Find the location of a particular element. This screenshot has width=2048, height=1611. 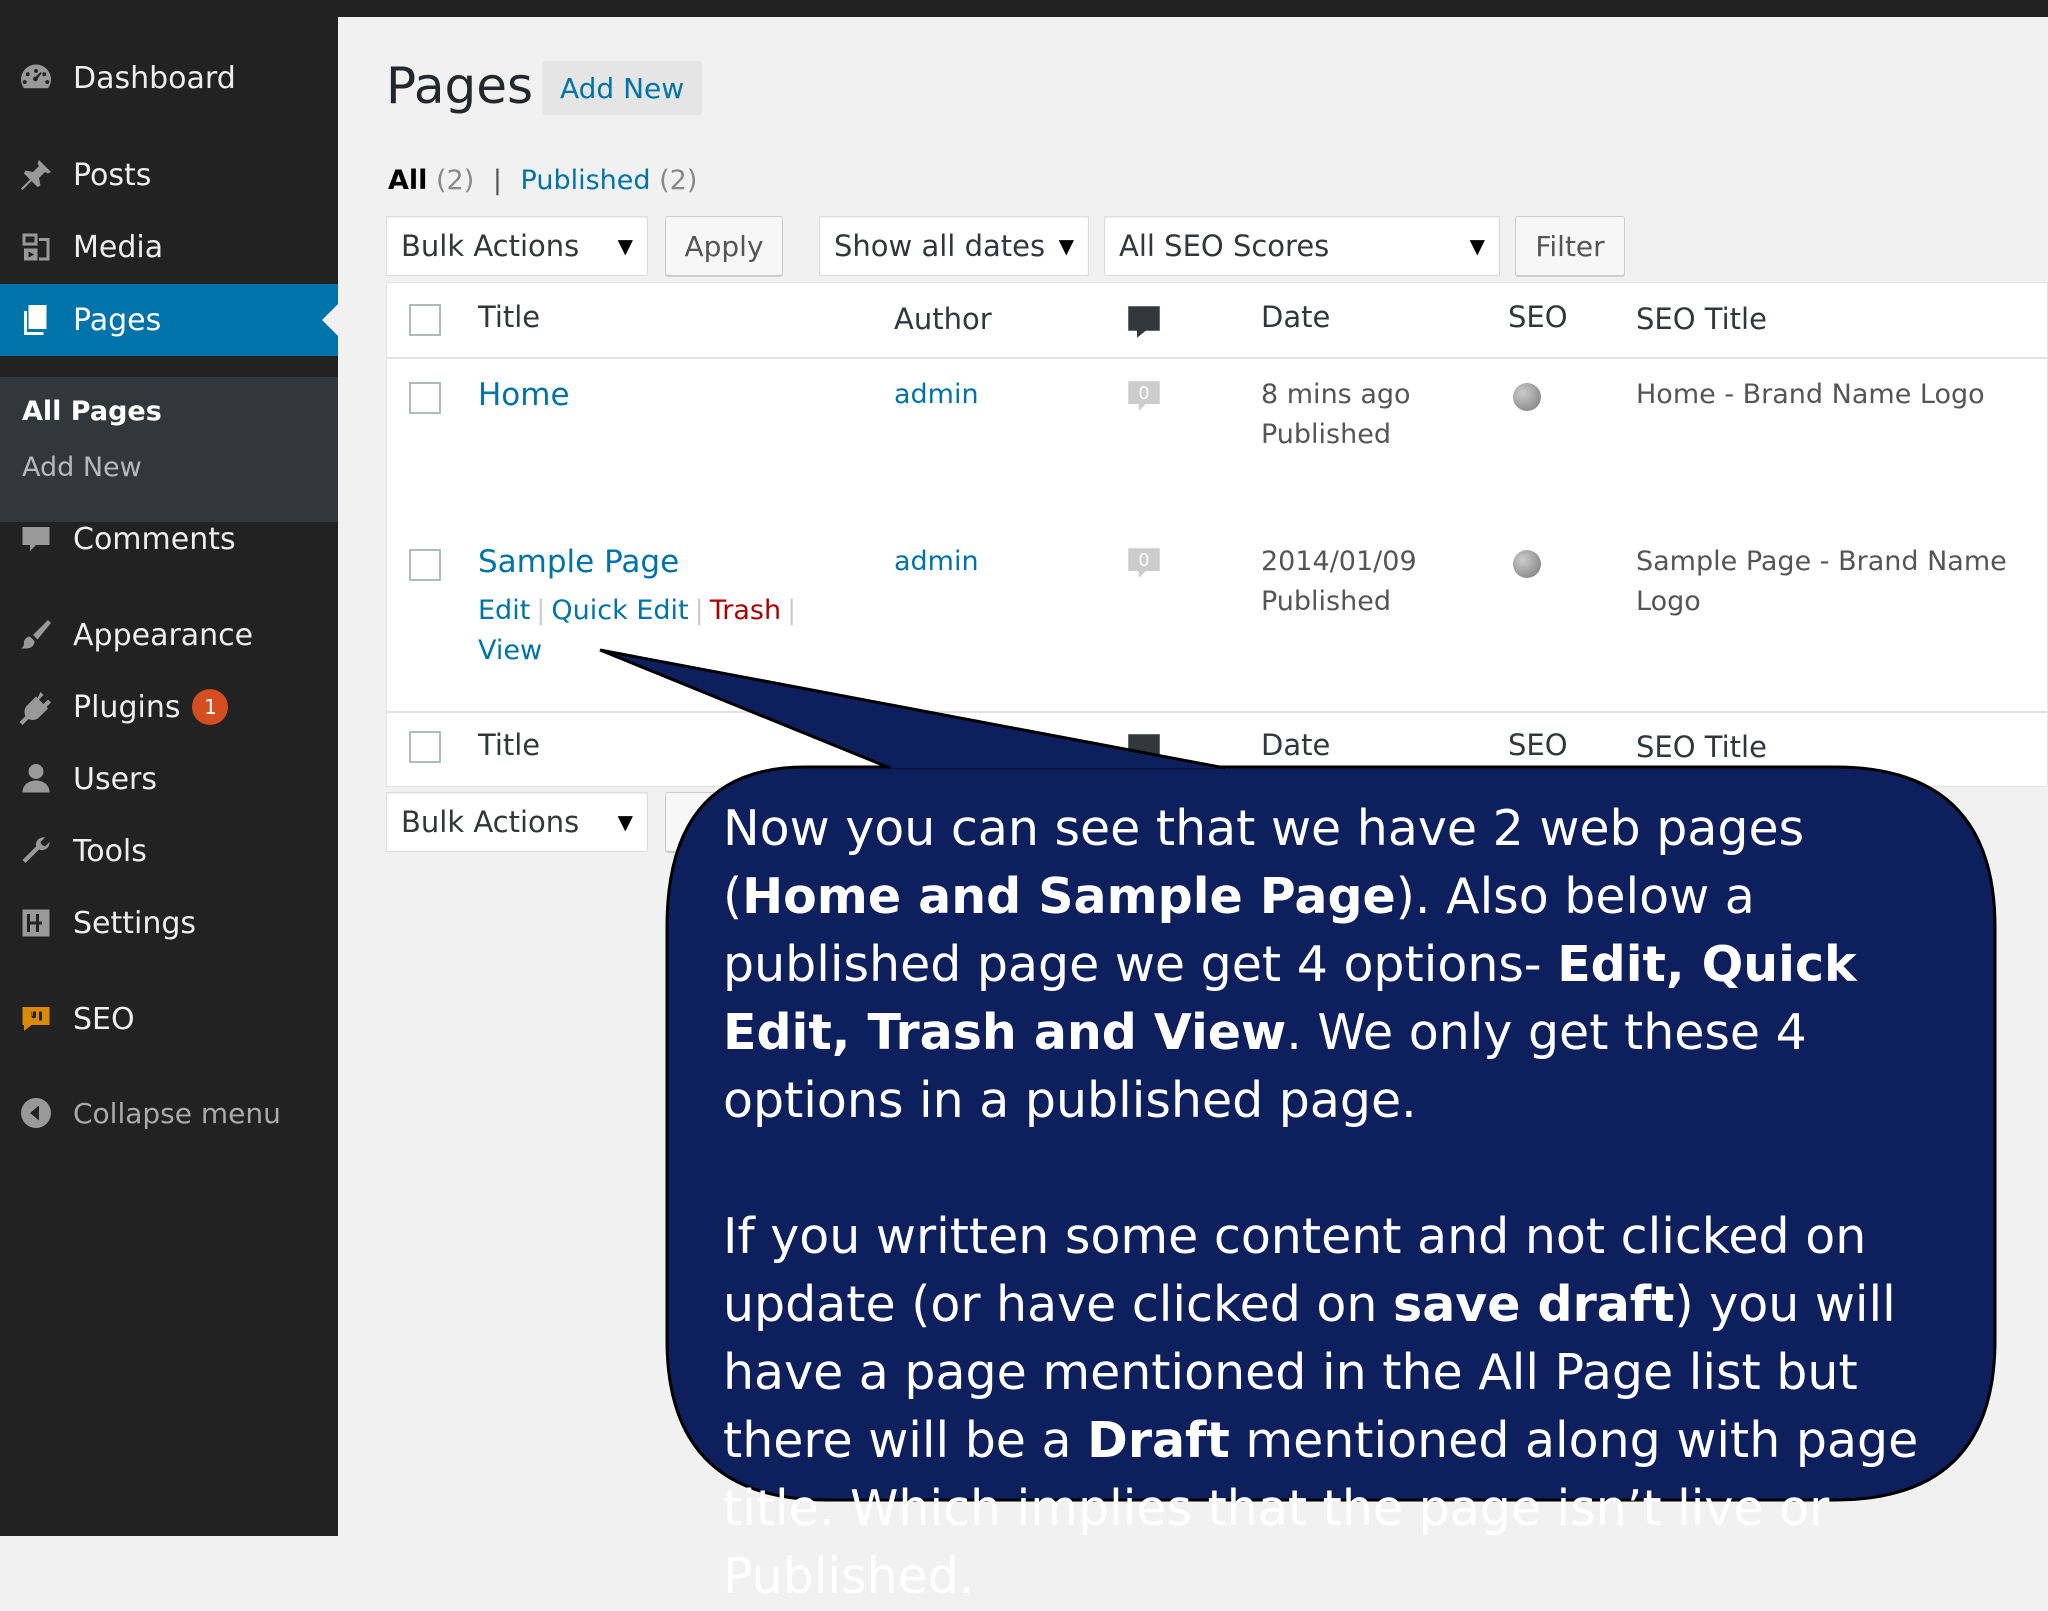

sidebar-item-label: Users is located at coordinates (115, 779).